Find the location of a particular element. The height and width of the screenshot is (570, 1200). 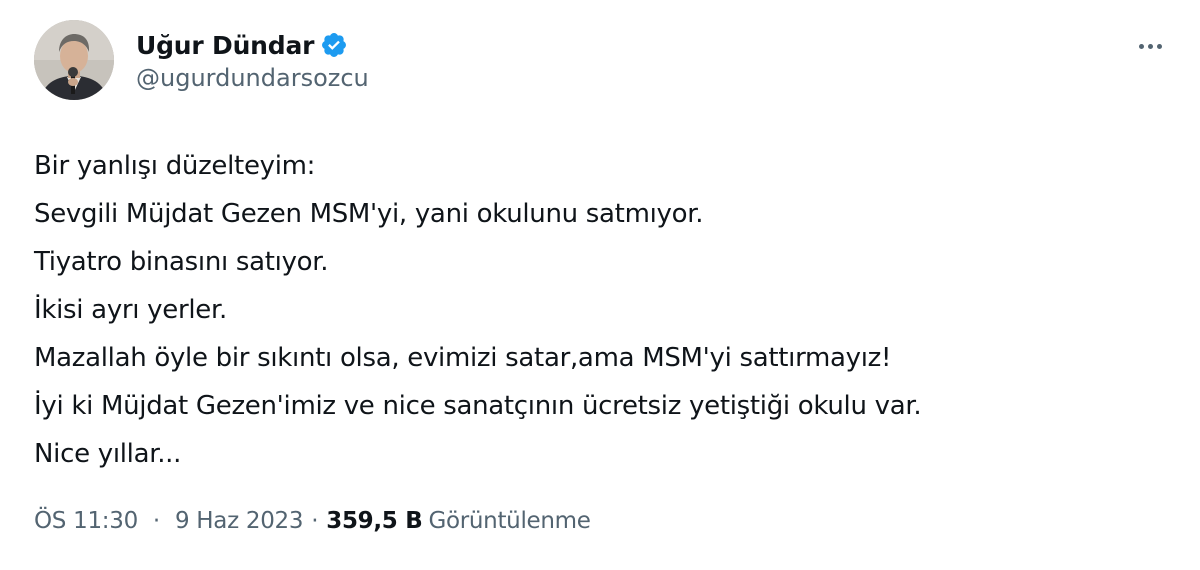

avatar-image is located at coordinates (74, 60).